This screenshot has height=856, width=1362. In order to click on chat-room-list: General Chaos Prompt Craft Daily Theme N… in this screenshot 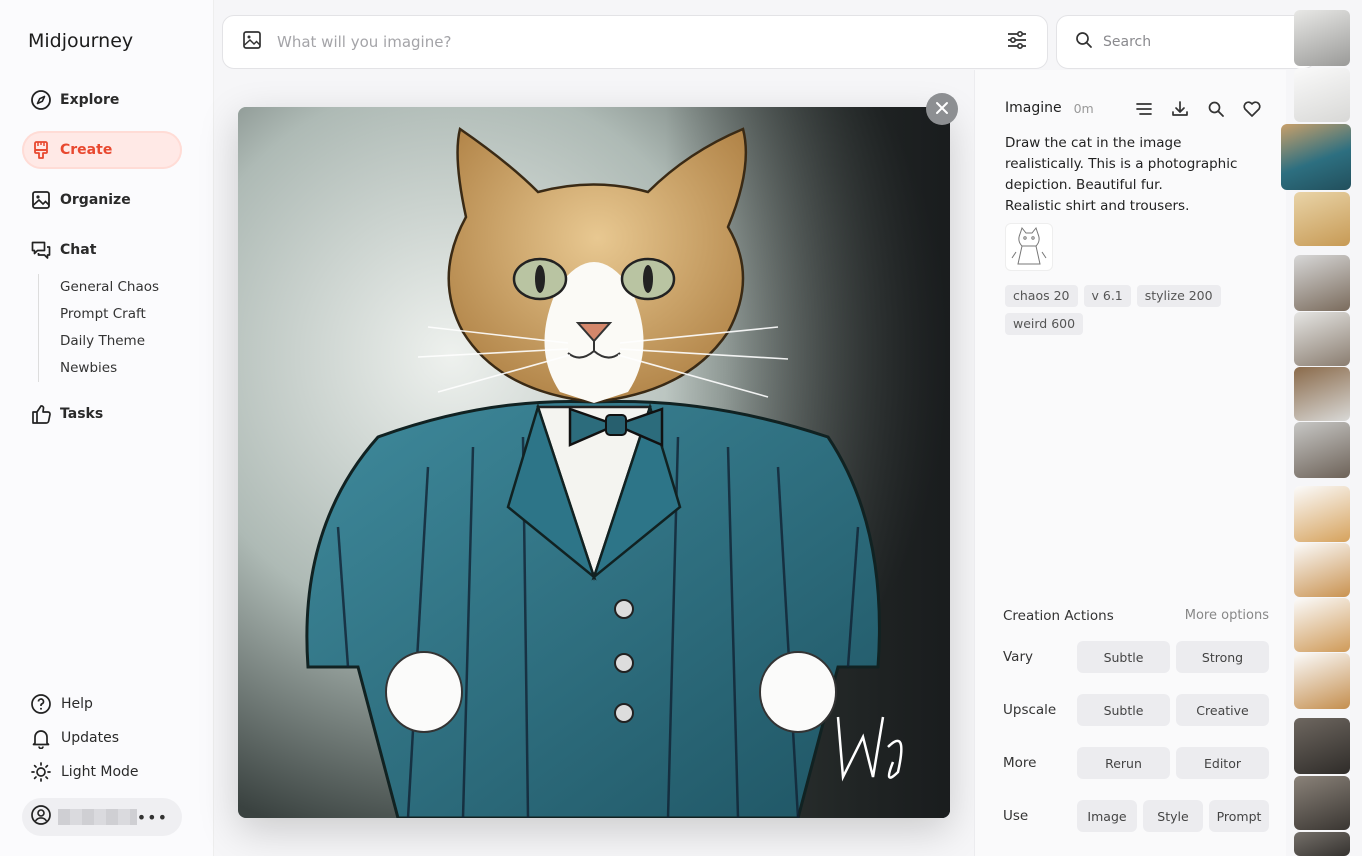, I will do `click(98, 328)`.